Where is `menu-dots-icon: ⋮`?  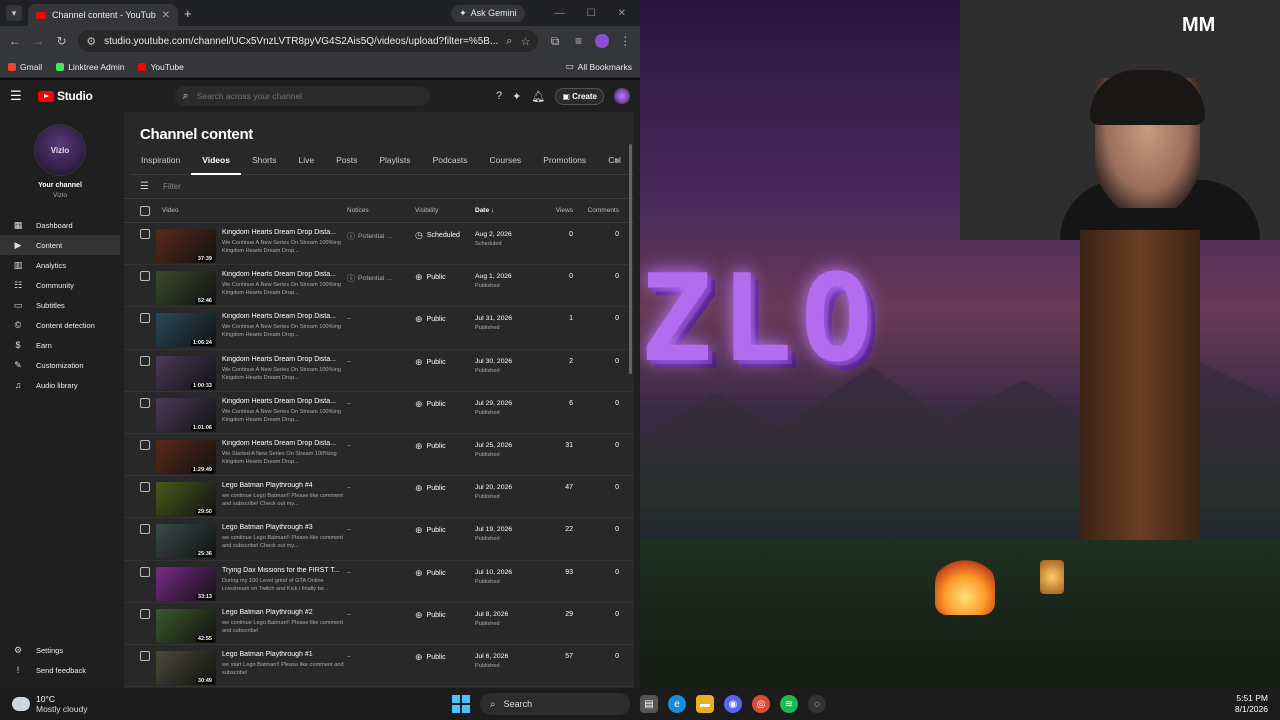
menu-dots-icon: ⋮ is located at coordinates (625, 41).